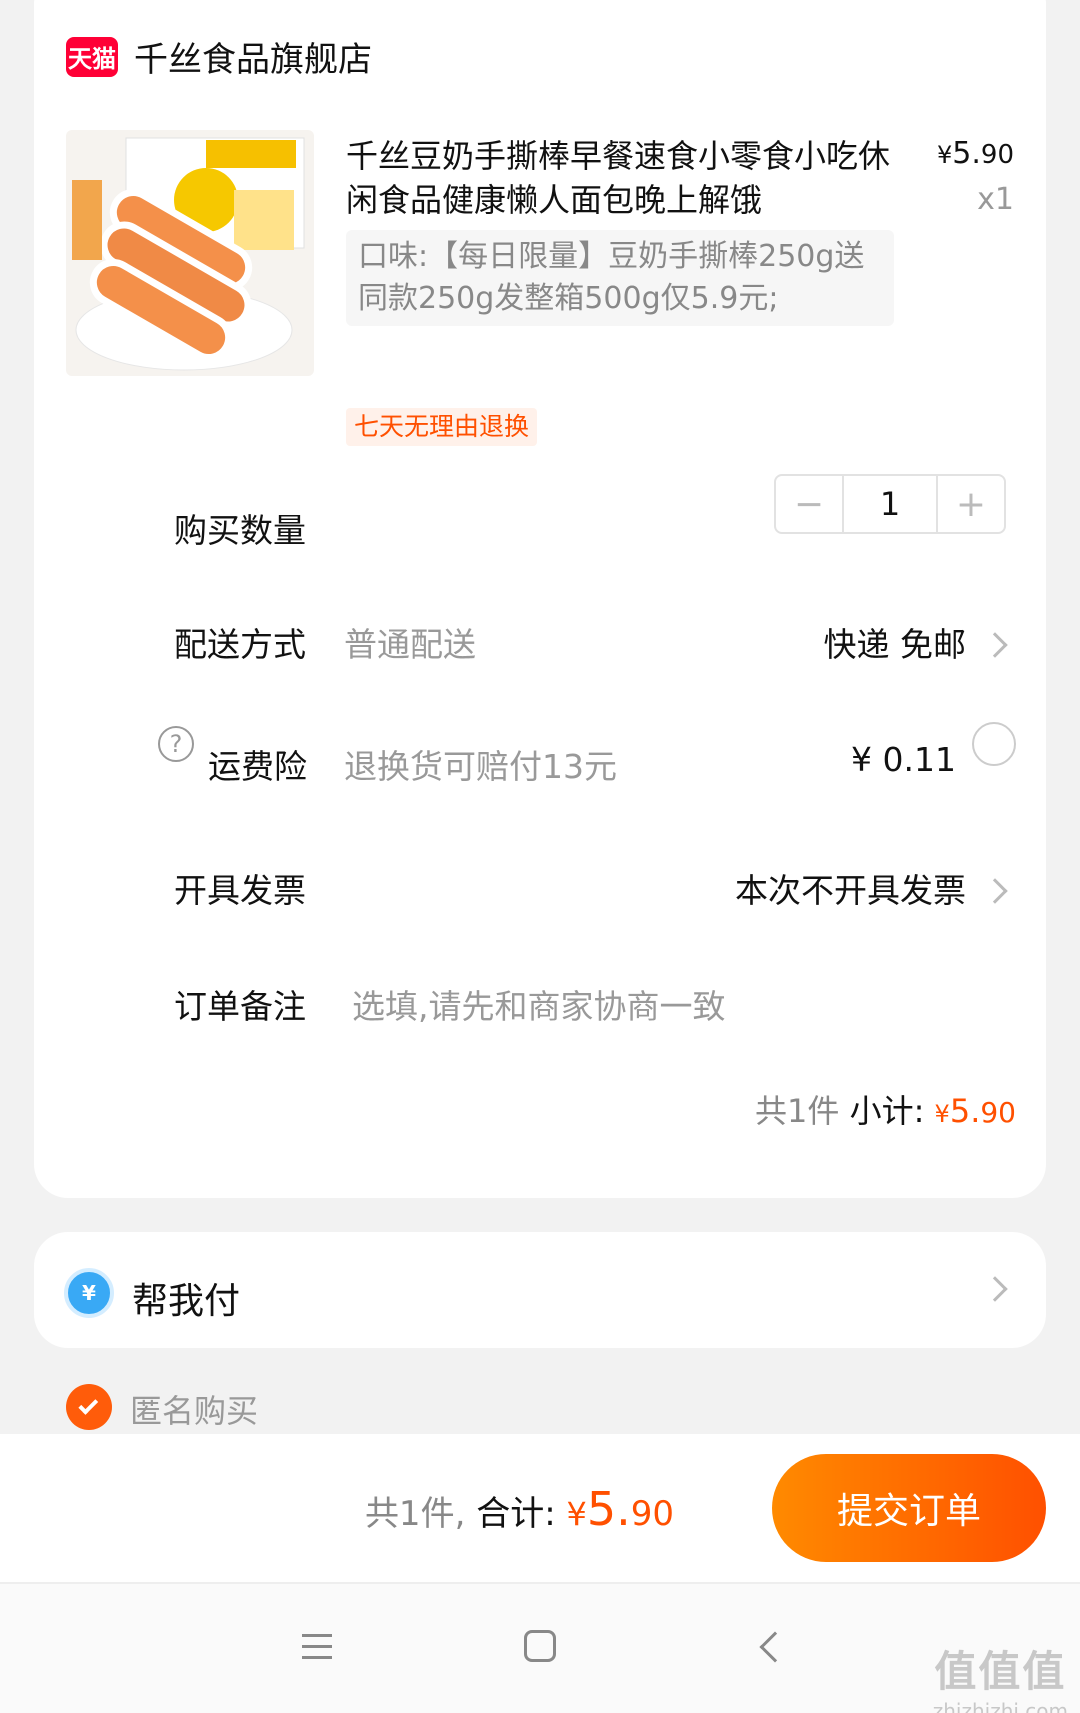  I want to click on product-image, so click(190, 253).